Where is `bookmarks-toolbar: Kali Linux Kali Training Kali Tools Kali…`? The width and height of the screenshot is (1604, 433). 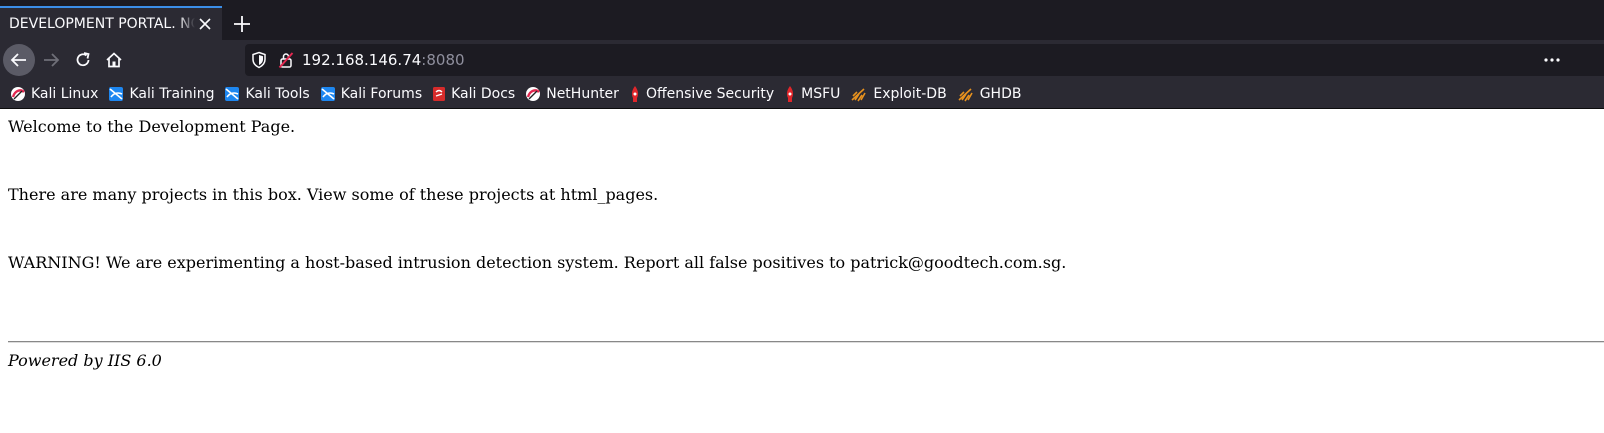 bookmarks-toolbar: Kali Linux Kali Training Kali Tools Kali… is located at coordinates (802, 94).